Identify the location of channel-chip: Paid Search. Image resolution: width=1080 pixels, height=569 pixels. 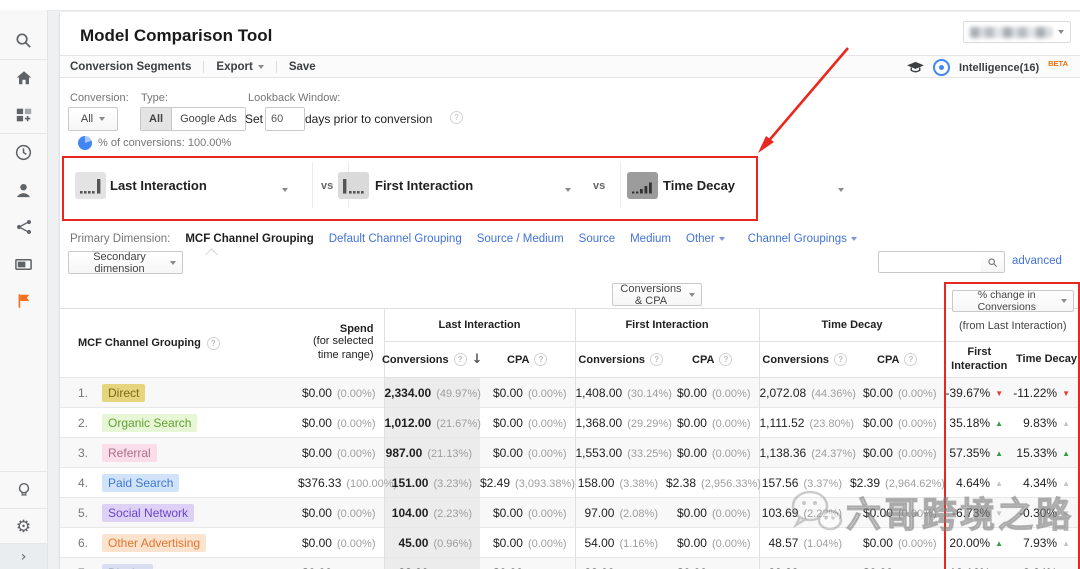
(141, 482).